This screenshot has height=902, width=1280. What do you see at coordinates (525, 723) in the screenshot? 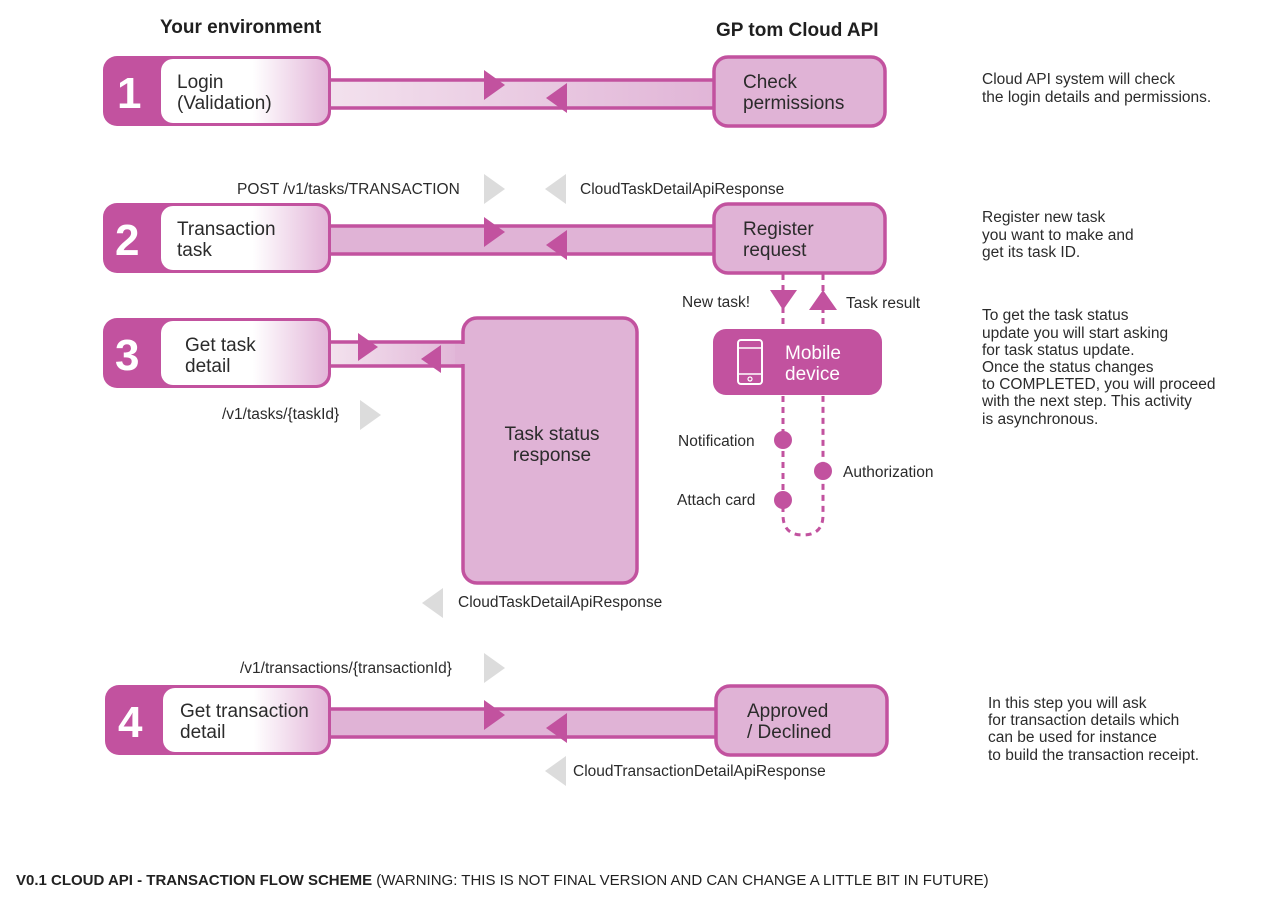
I see `step-4-pipe` at bounding box center [525, 723].